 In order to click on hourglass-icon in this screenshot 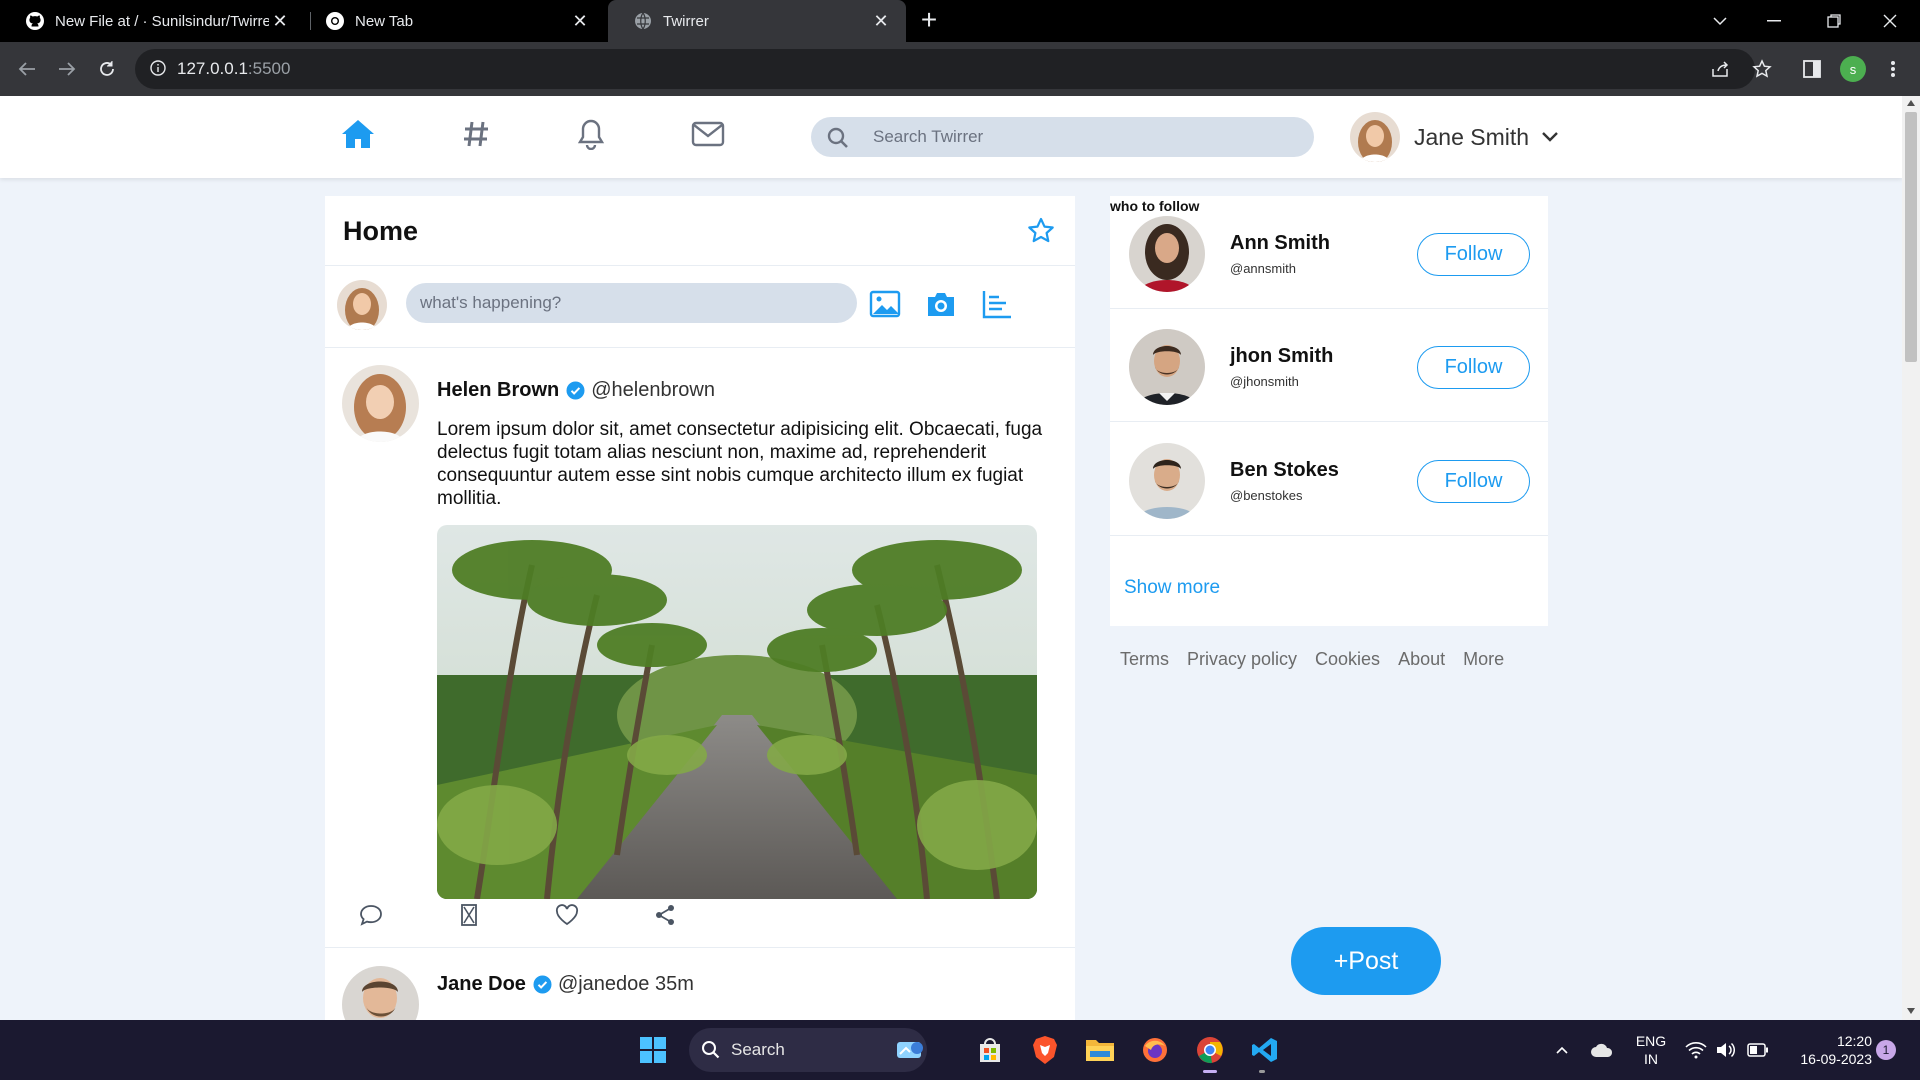, I will do `click(469, 915)`.